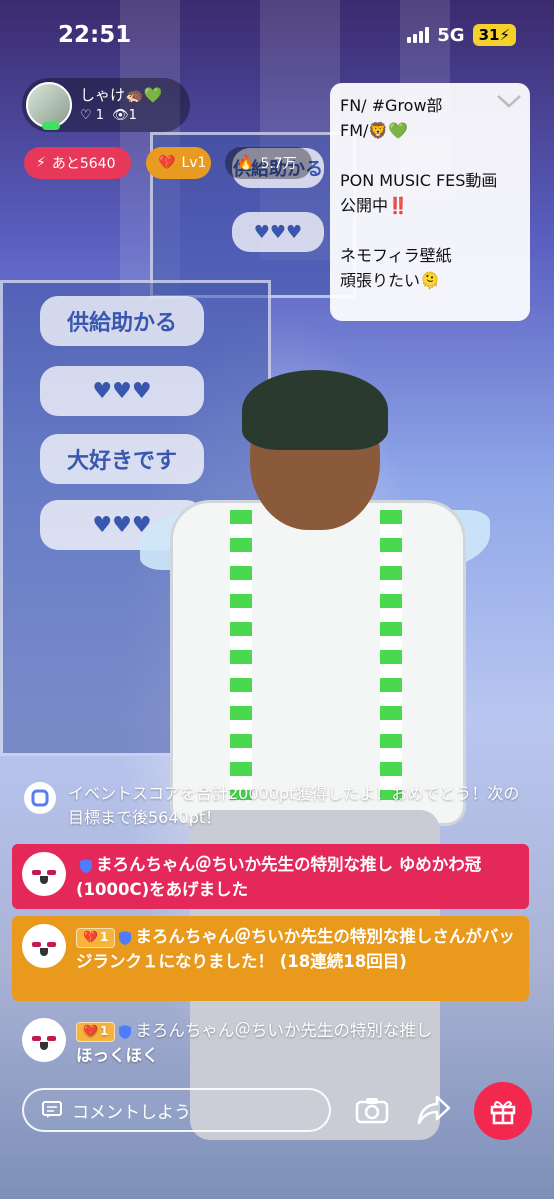  What do you see at coordinates (277, 36) in the screenshot?
I see `status-bar: 22:51 5G 31⚡` at bounding box center [277, 36].